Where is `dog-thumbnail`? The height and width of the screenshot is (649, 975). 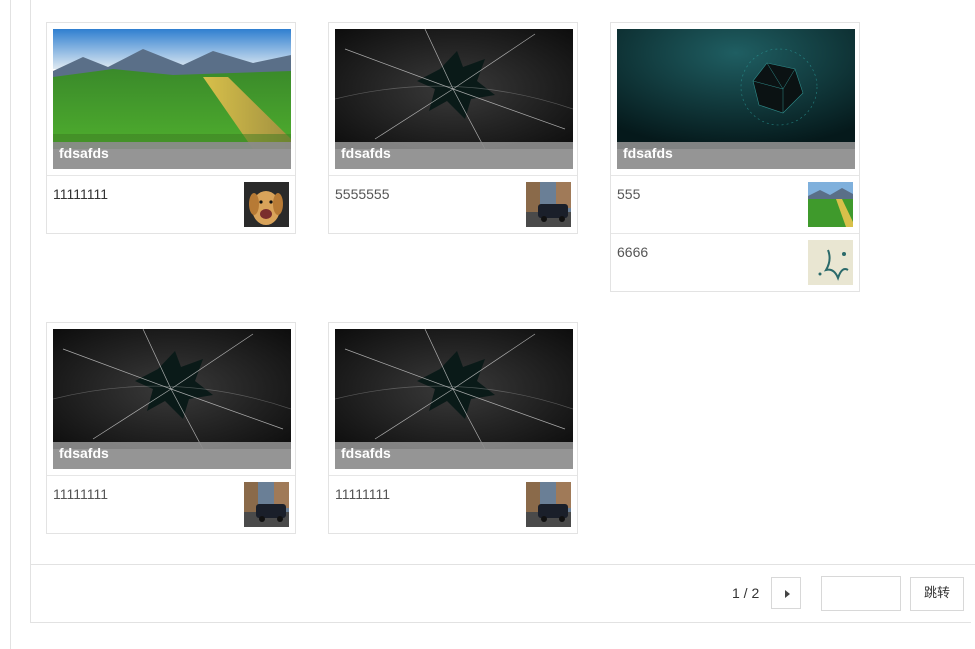
dog-thumbnail is located at coordinates (266, 204).